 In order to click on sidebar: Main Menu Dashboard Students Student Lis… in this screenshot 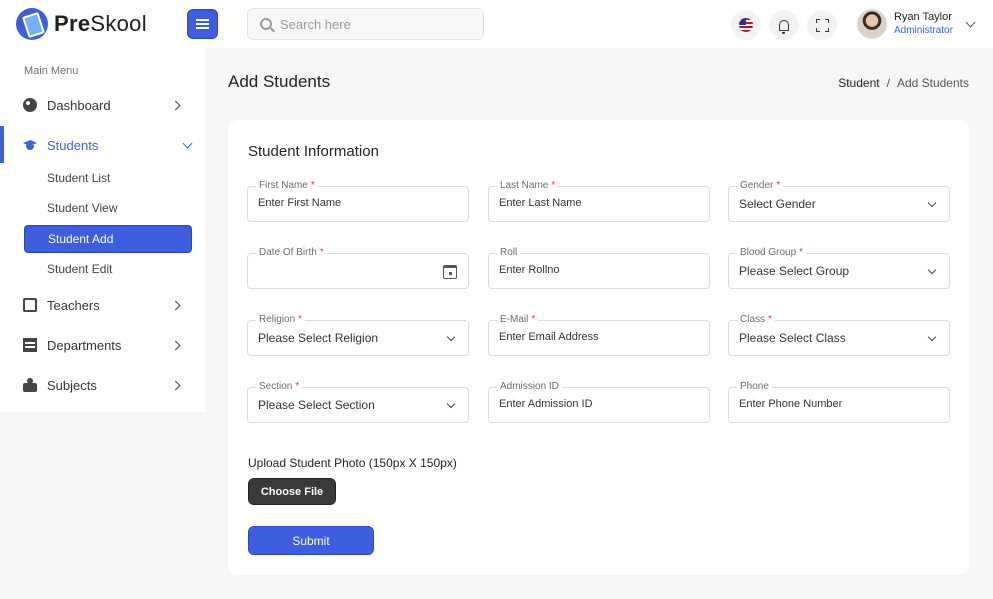, I will do `click(102, 230)`.